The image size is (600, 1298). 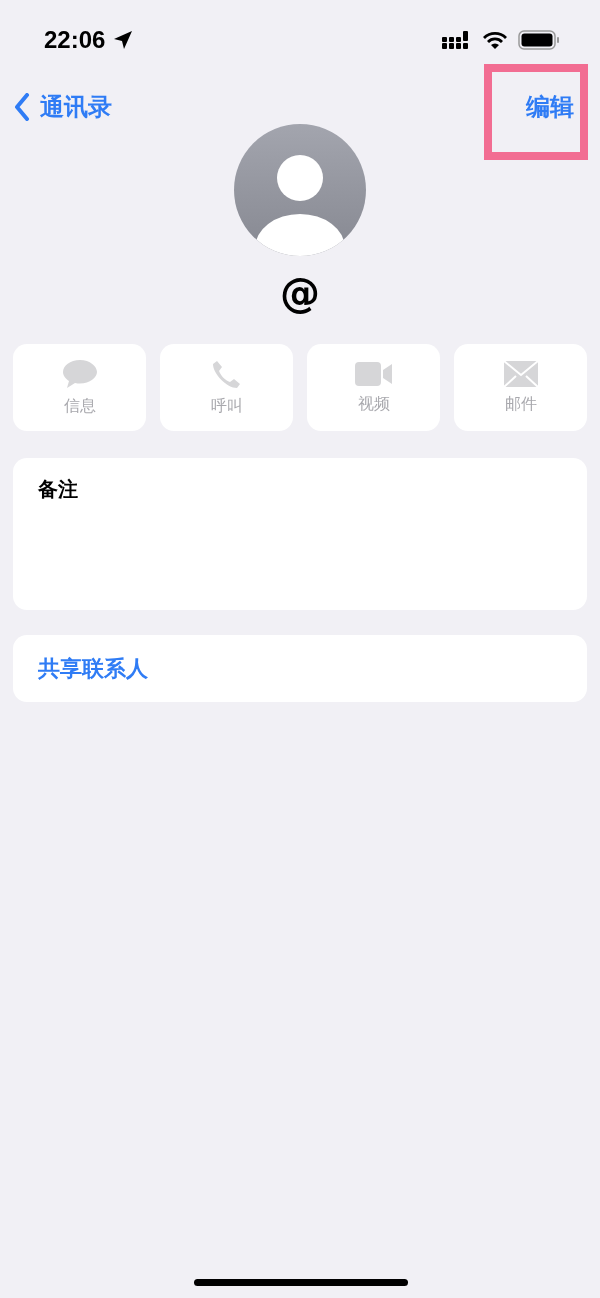 What do you see at coordinates (63, 107) in the screenshot?
I see `back-link: 通讯录` at bounding box center [63, 107].